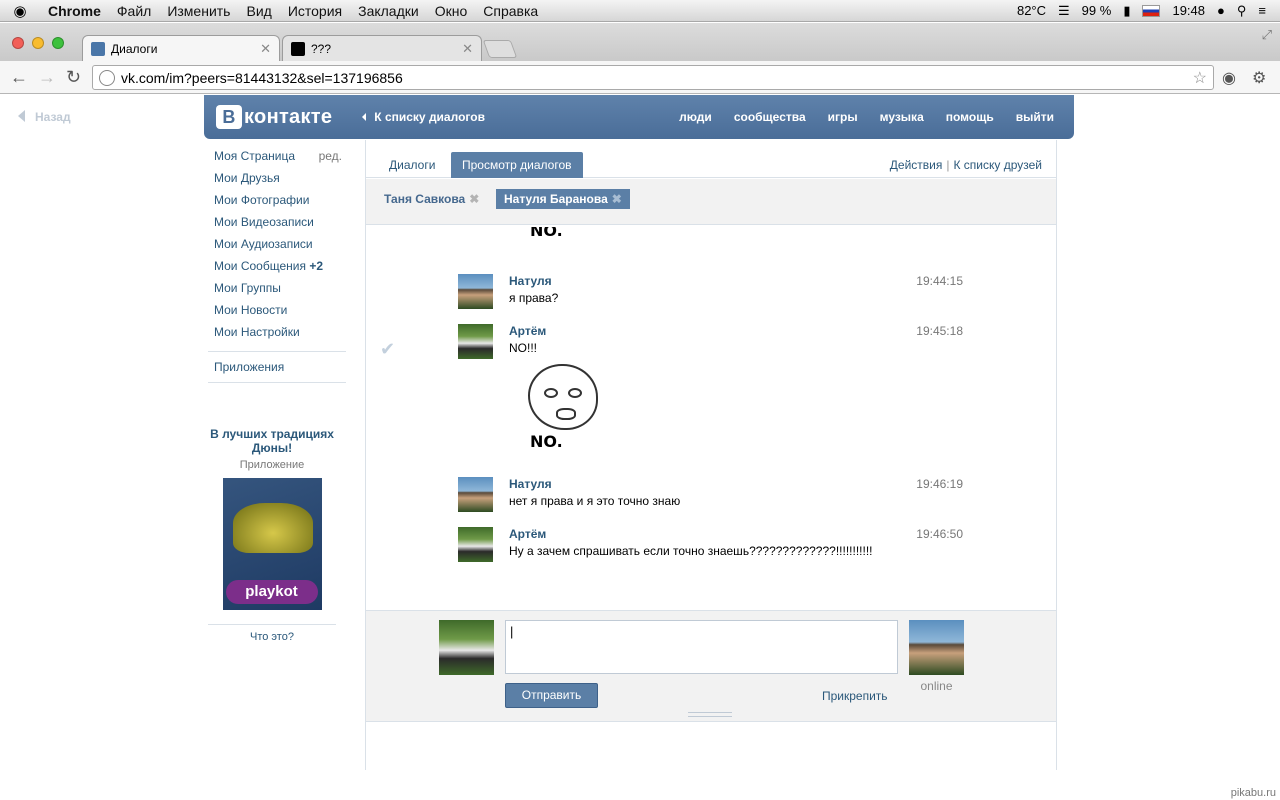  What do you see at coordinates (134, 48) in the screenshot?
I see `tab-title: Диалоги` at bounding box center [134, 48].